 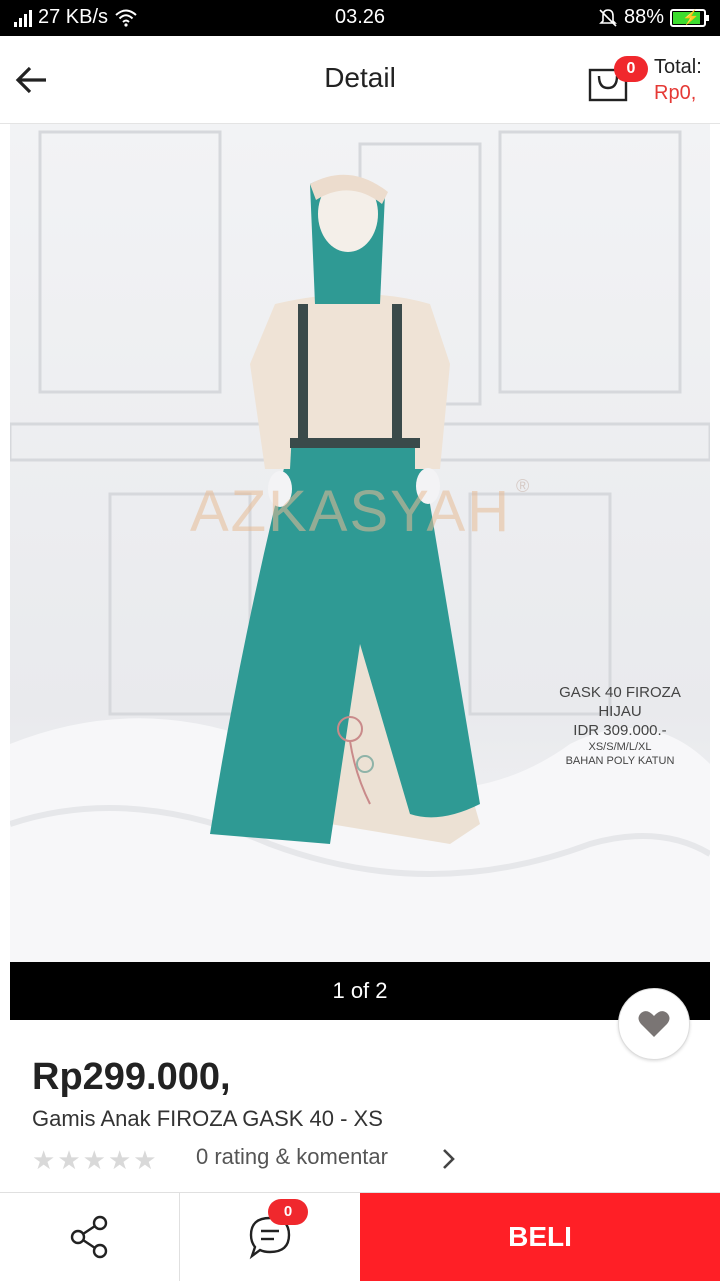 I want to click on app-bar: Detail 0 Total: Rp0,, so click(x=360, y=80).